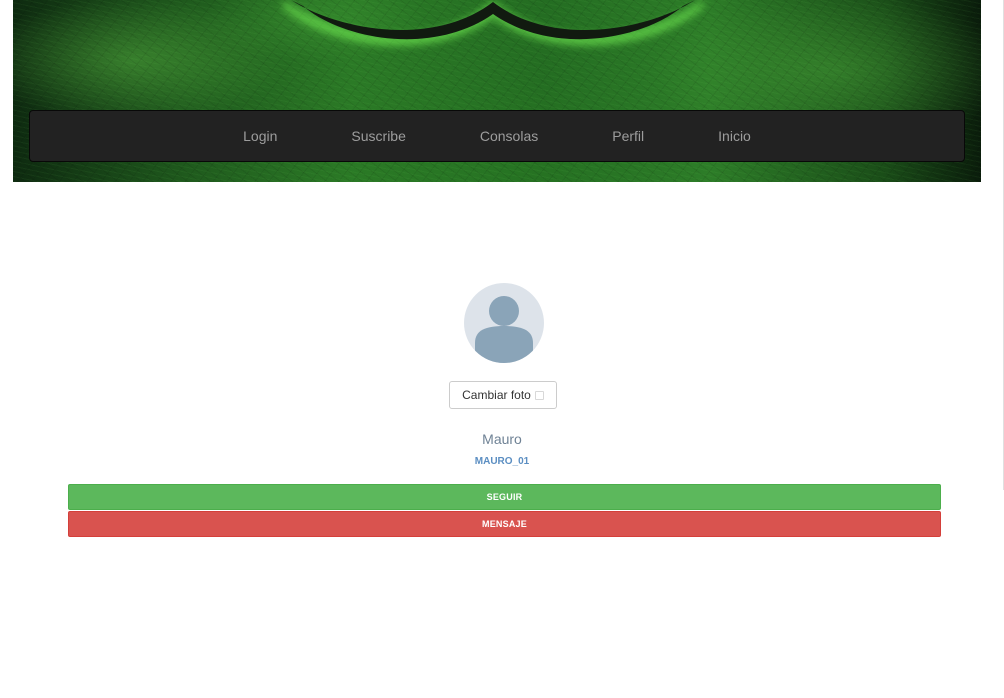 This screenshot has height=698, width=1004. What do you see at coordinates (509, 136) in the screenshot?
I see `nav-consolas: Consolas` at bounding box center [509, 136].